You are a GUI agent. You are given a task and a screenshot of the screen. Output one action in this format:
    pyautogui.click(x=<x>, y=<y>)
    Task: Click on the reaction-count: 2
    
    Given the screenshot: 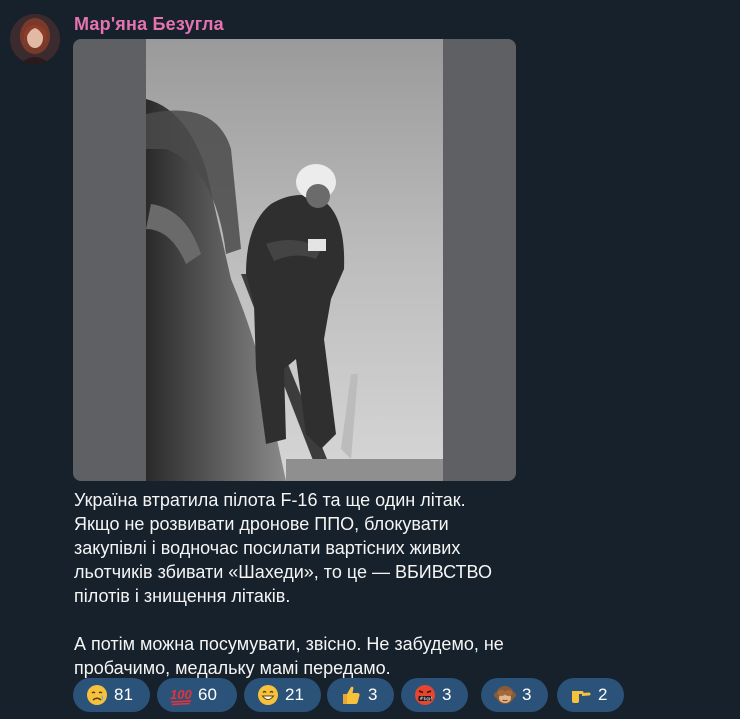 What is the action you would take?
    pyautogui.click(x=603, y=694)
    